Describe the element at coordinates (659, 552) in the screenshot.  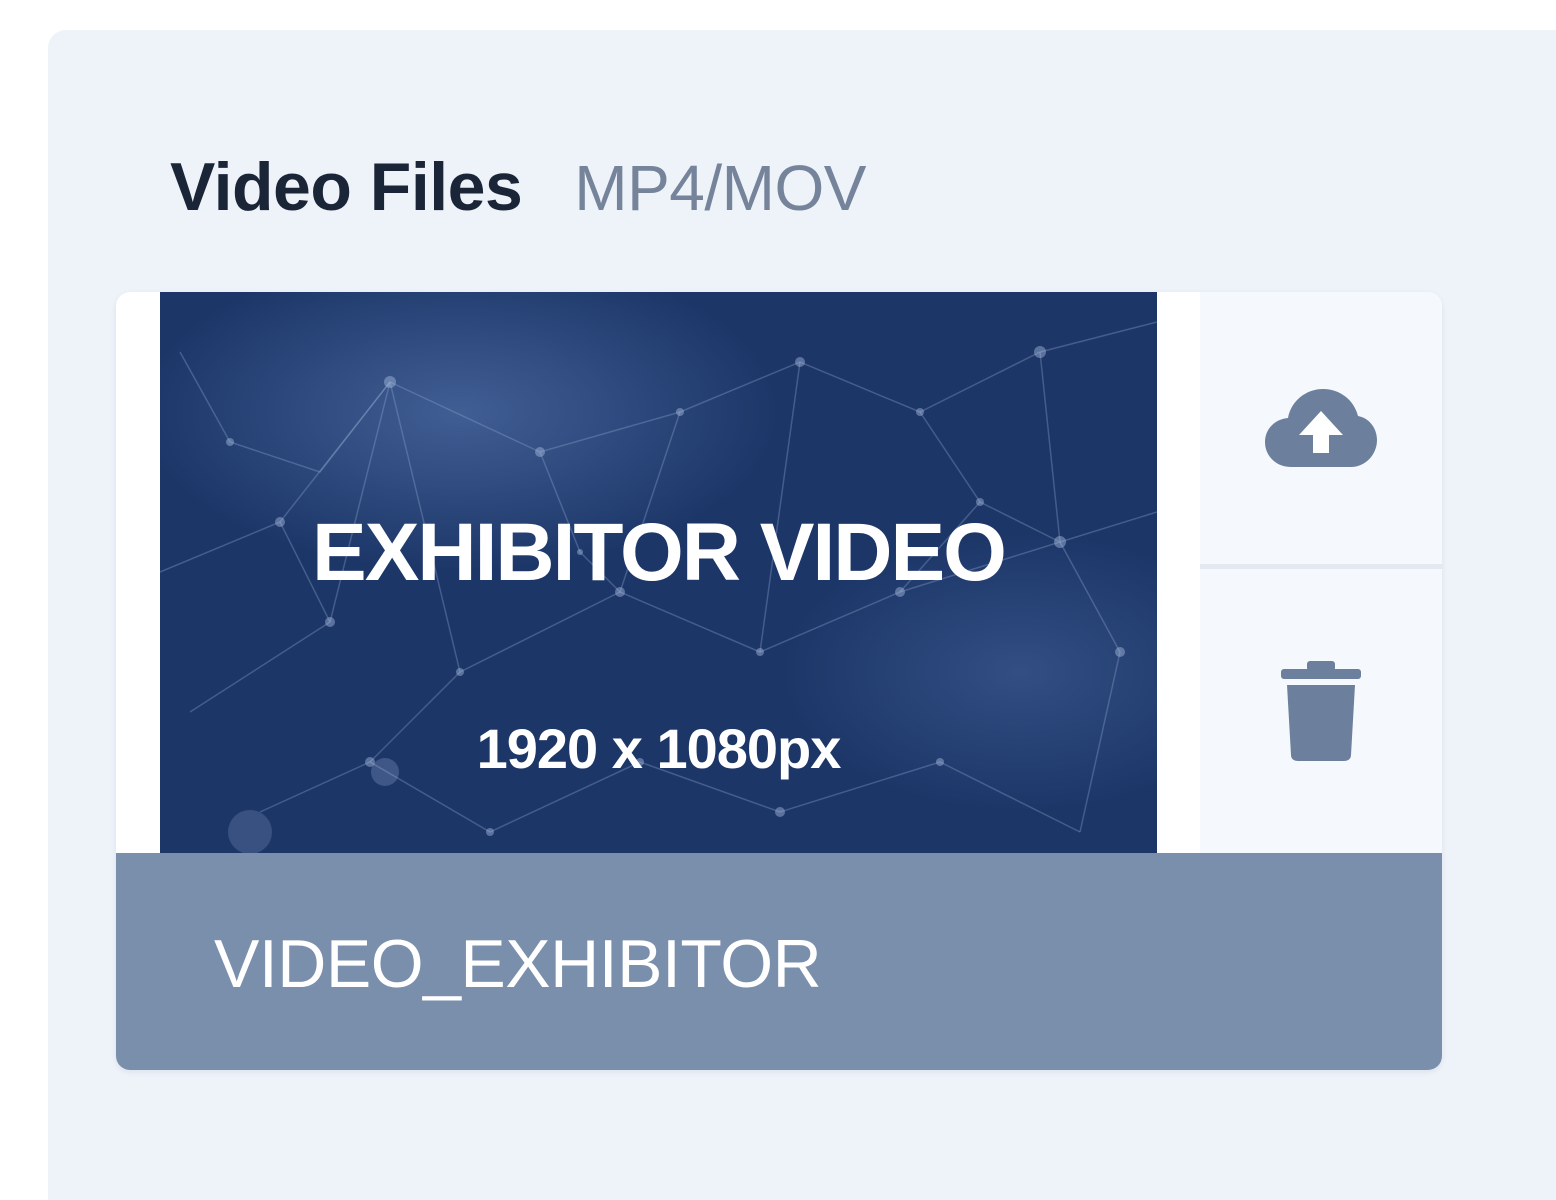
I see `thumbnail-title: EXHIBITOR VIDEO` at that location.